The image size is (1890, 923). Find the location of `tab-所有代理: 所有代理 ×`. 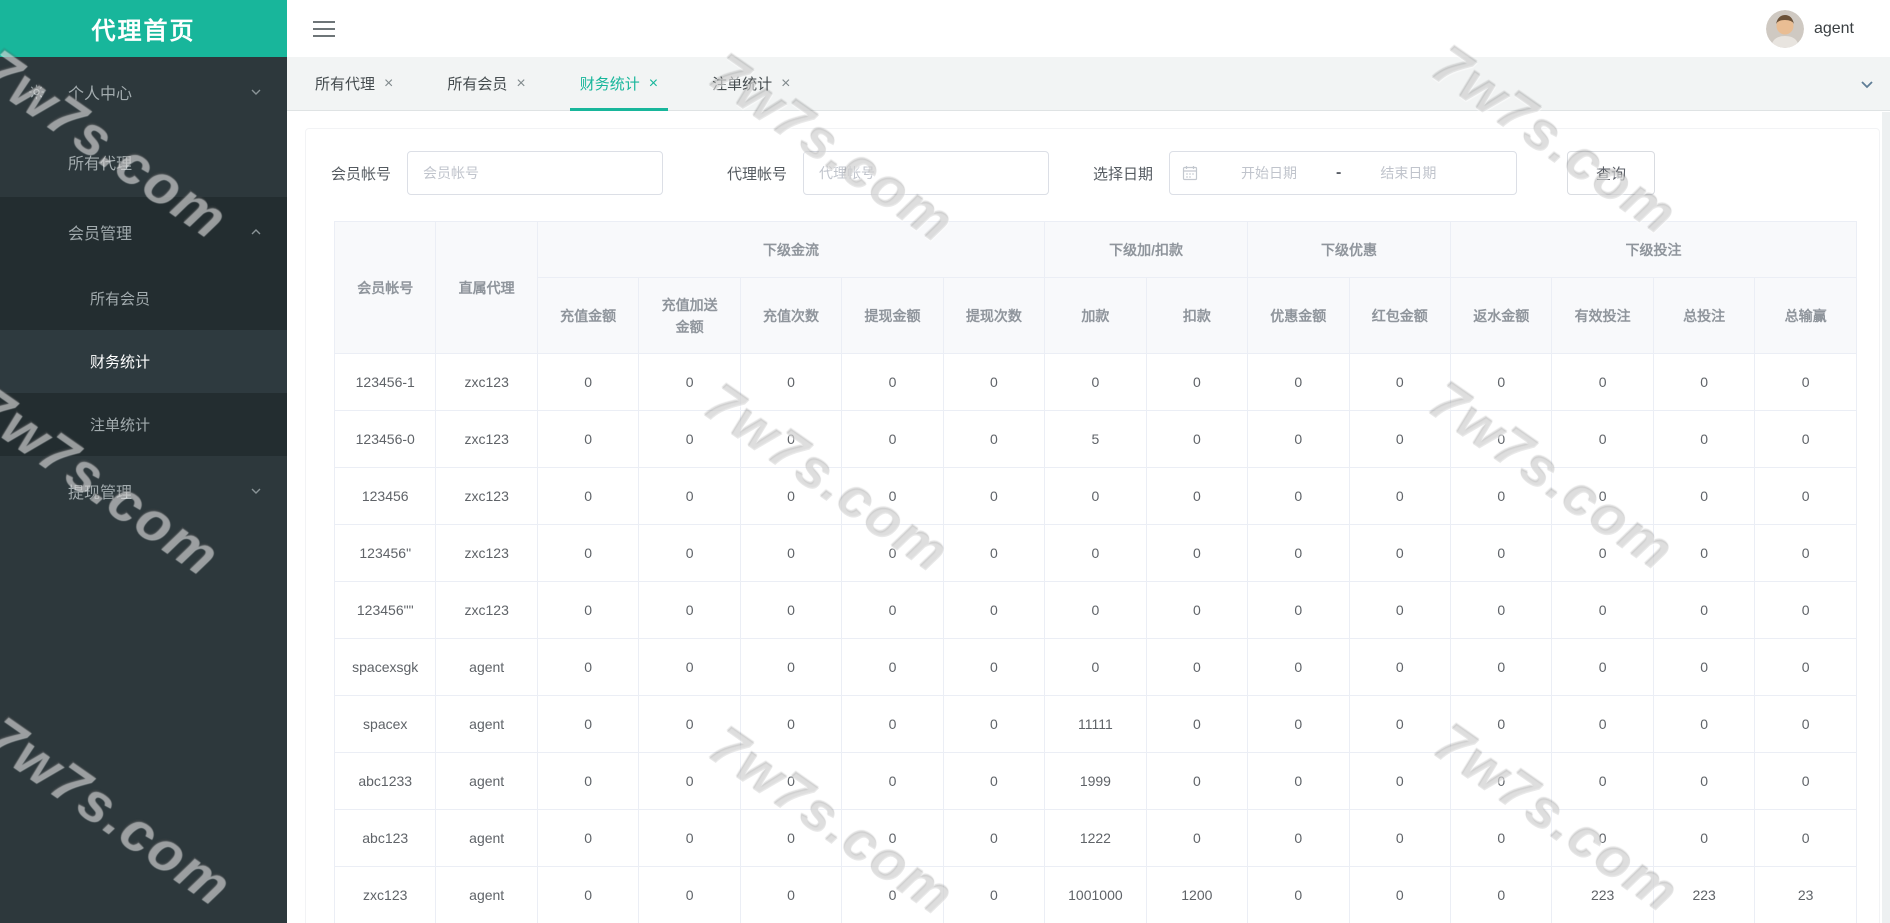

tab-所有代理: 所有代理 × is located at coordinates (354, 83).